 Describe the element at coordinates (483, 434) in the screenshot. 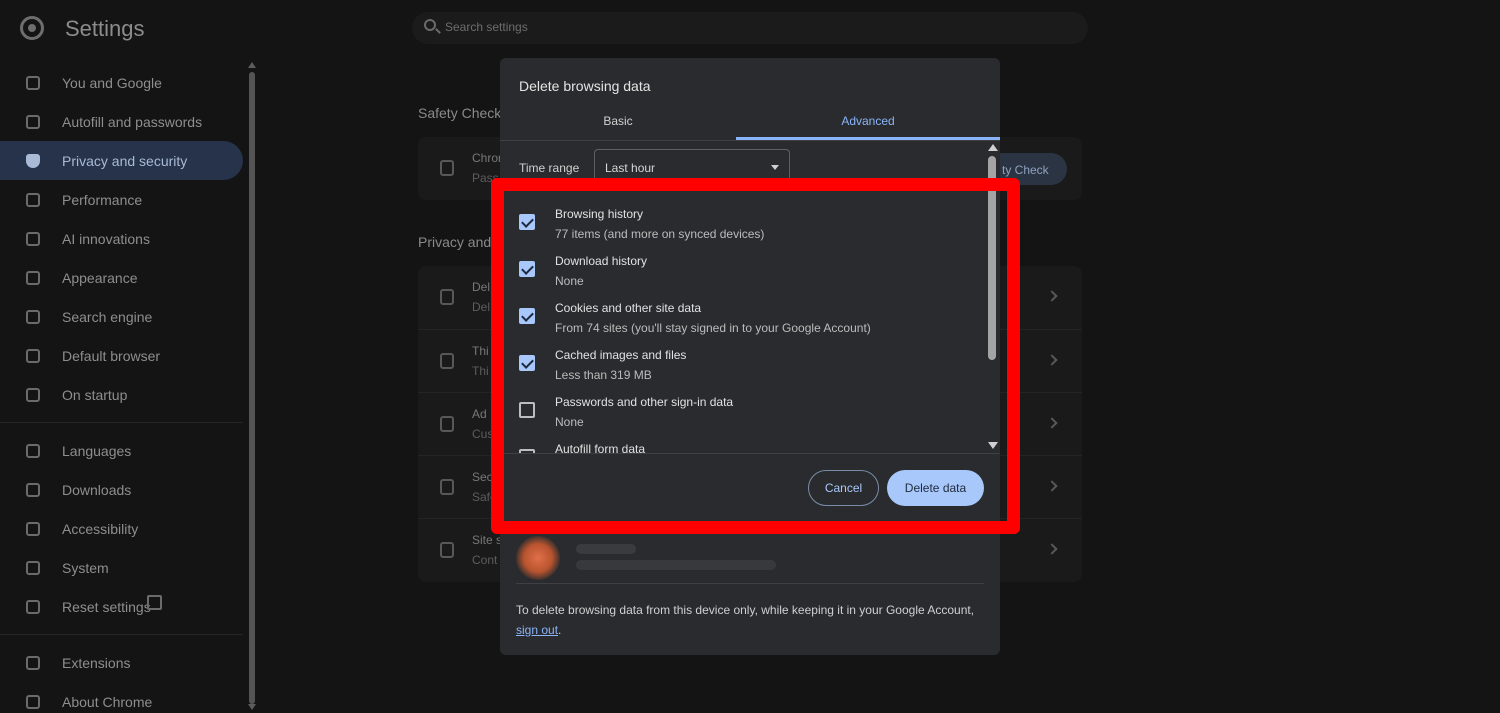

I see `row-subtitle: Cus` at that location.